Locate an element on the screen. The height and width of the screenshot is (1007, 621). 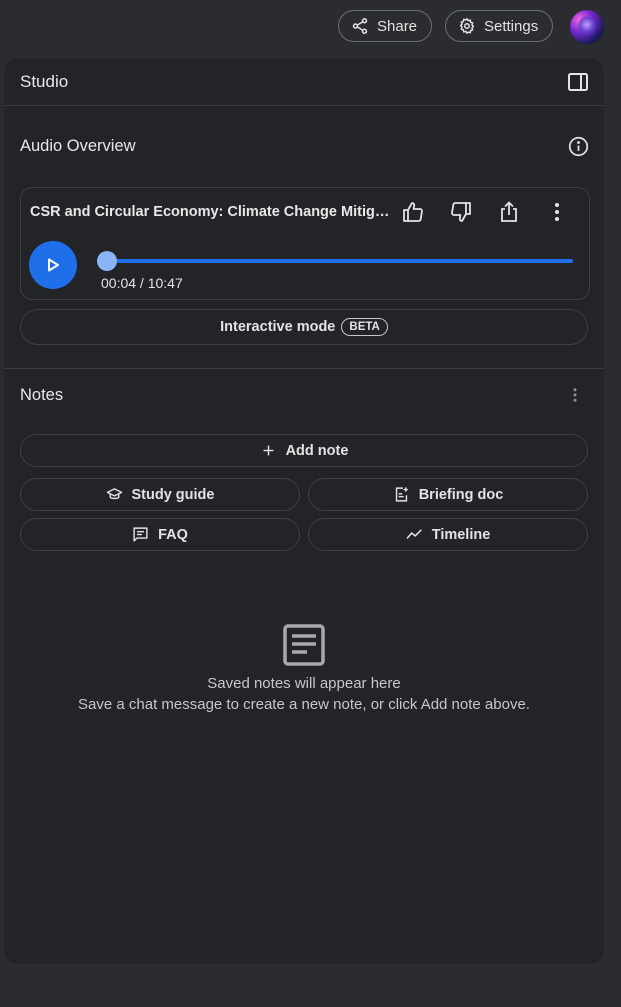
settings-button: Settings is located at coordinates (499, 26).